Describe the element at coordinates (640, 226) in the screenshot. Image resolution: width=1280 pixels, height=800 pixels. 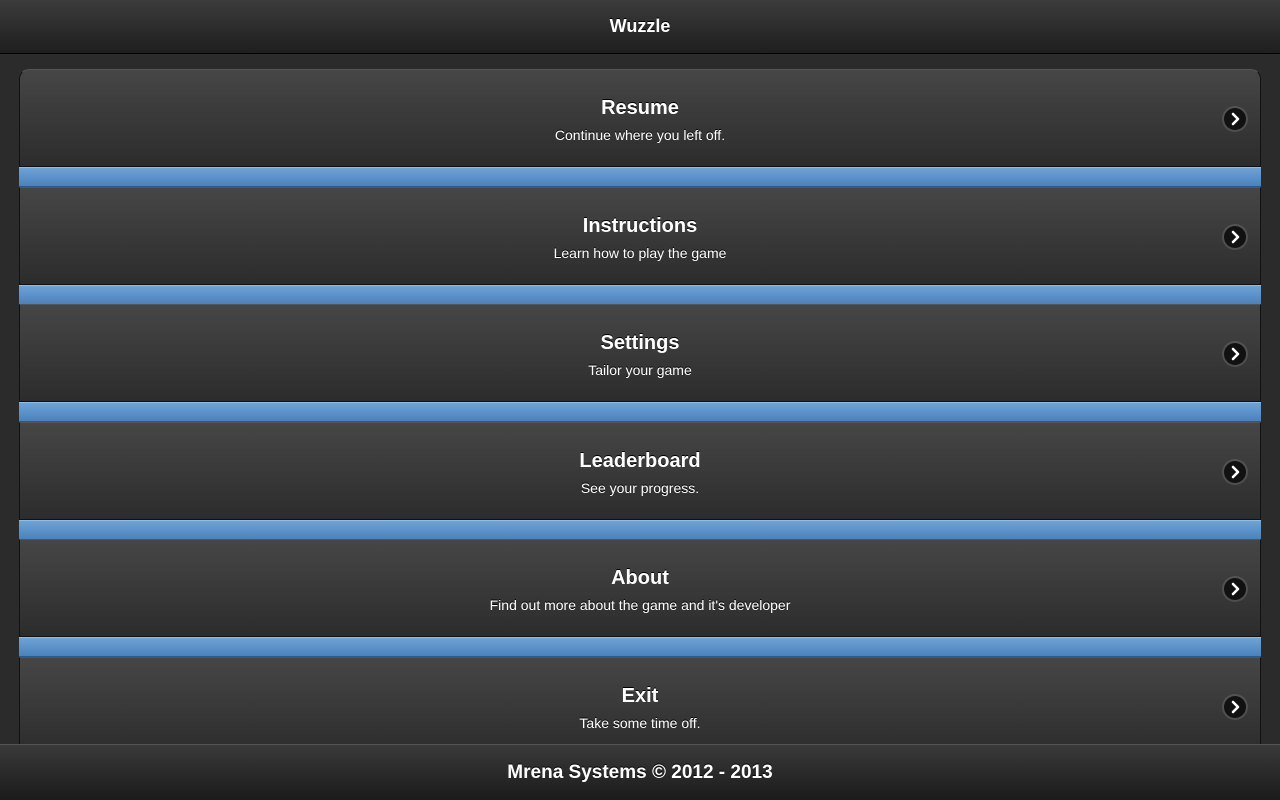
I see `menu-item-title: Instructions` at that location.